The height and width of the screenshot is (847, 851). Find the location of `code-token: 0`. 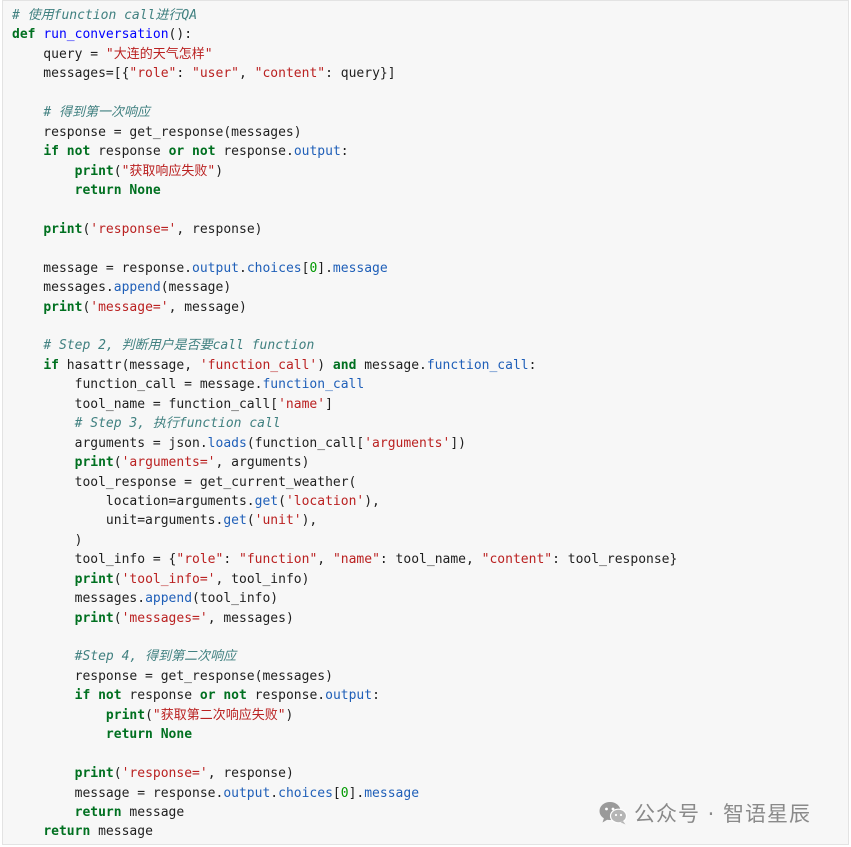

code-token: 0 is located at coordinates (344, 793).